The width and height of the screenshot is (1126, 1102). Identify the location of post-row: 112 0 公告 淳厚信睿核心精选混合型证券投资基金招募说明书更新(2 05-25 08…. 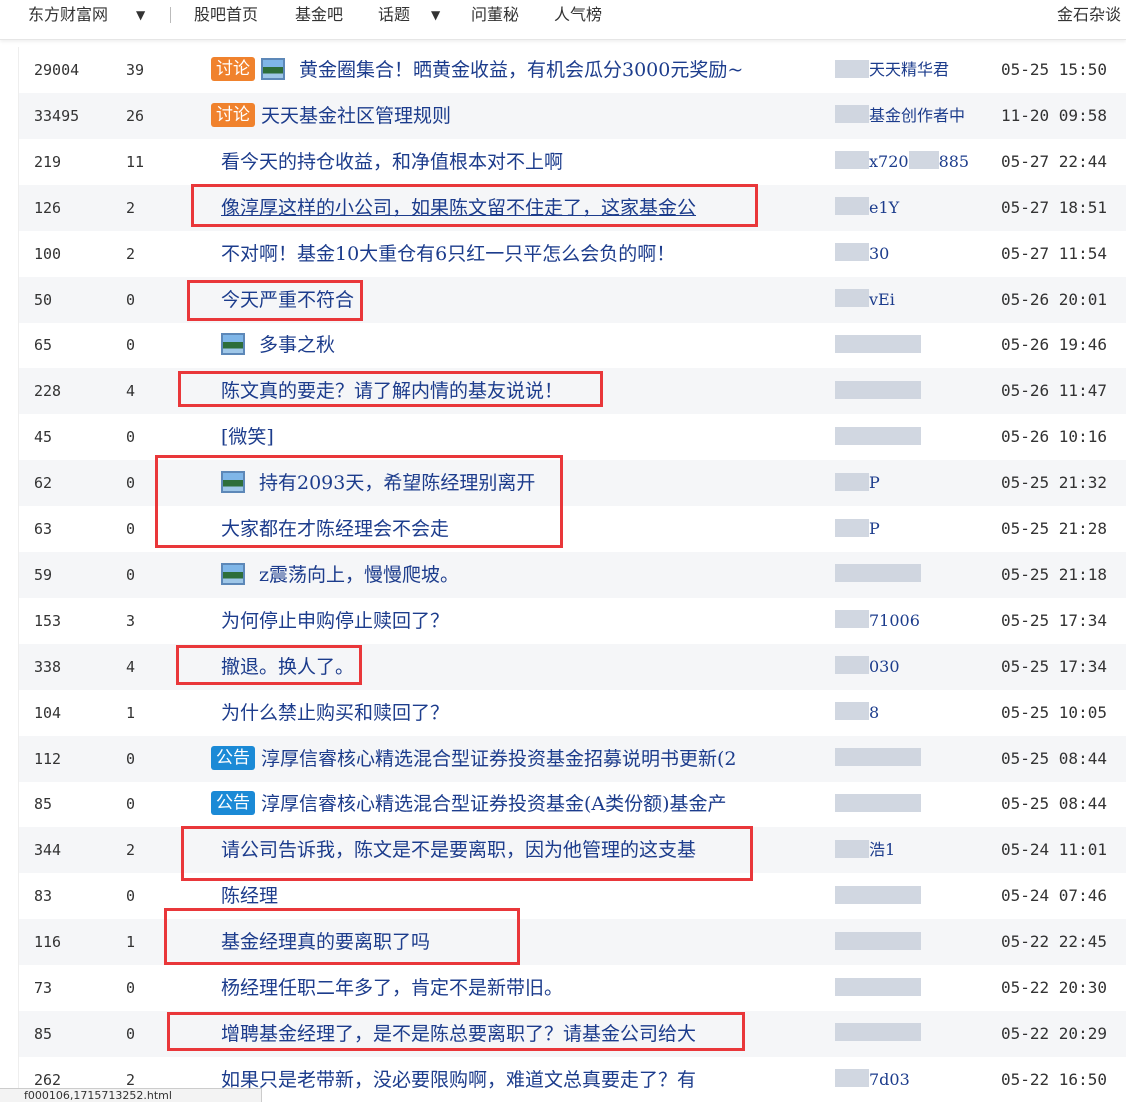
(572, 758).